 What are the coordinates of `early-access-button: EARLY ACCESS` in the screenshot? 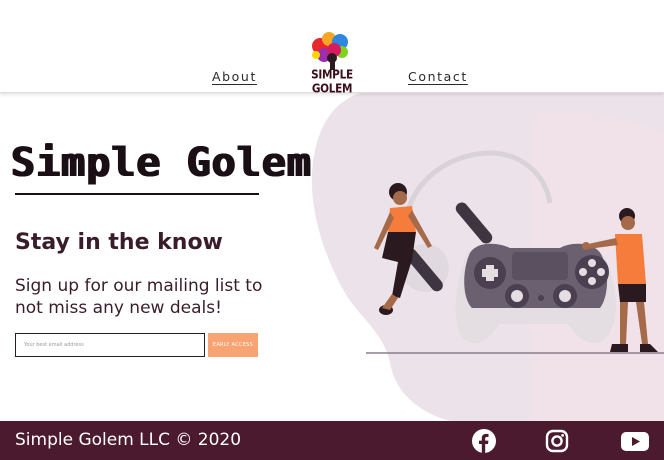 It's located at (233, 345).